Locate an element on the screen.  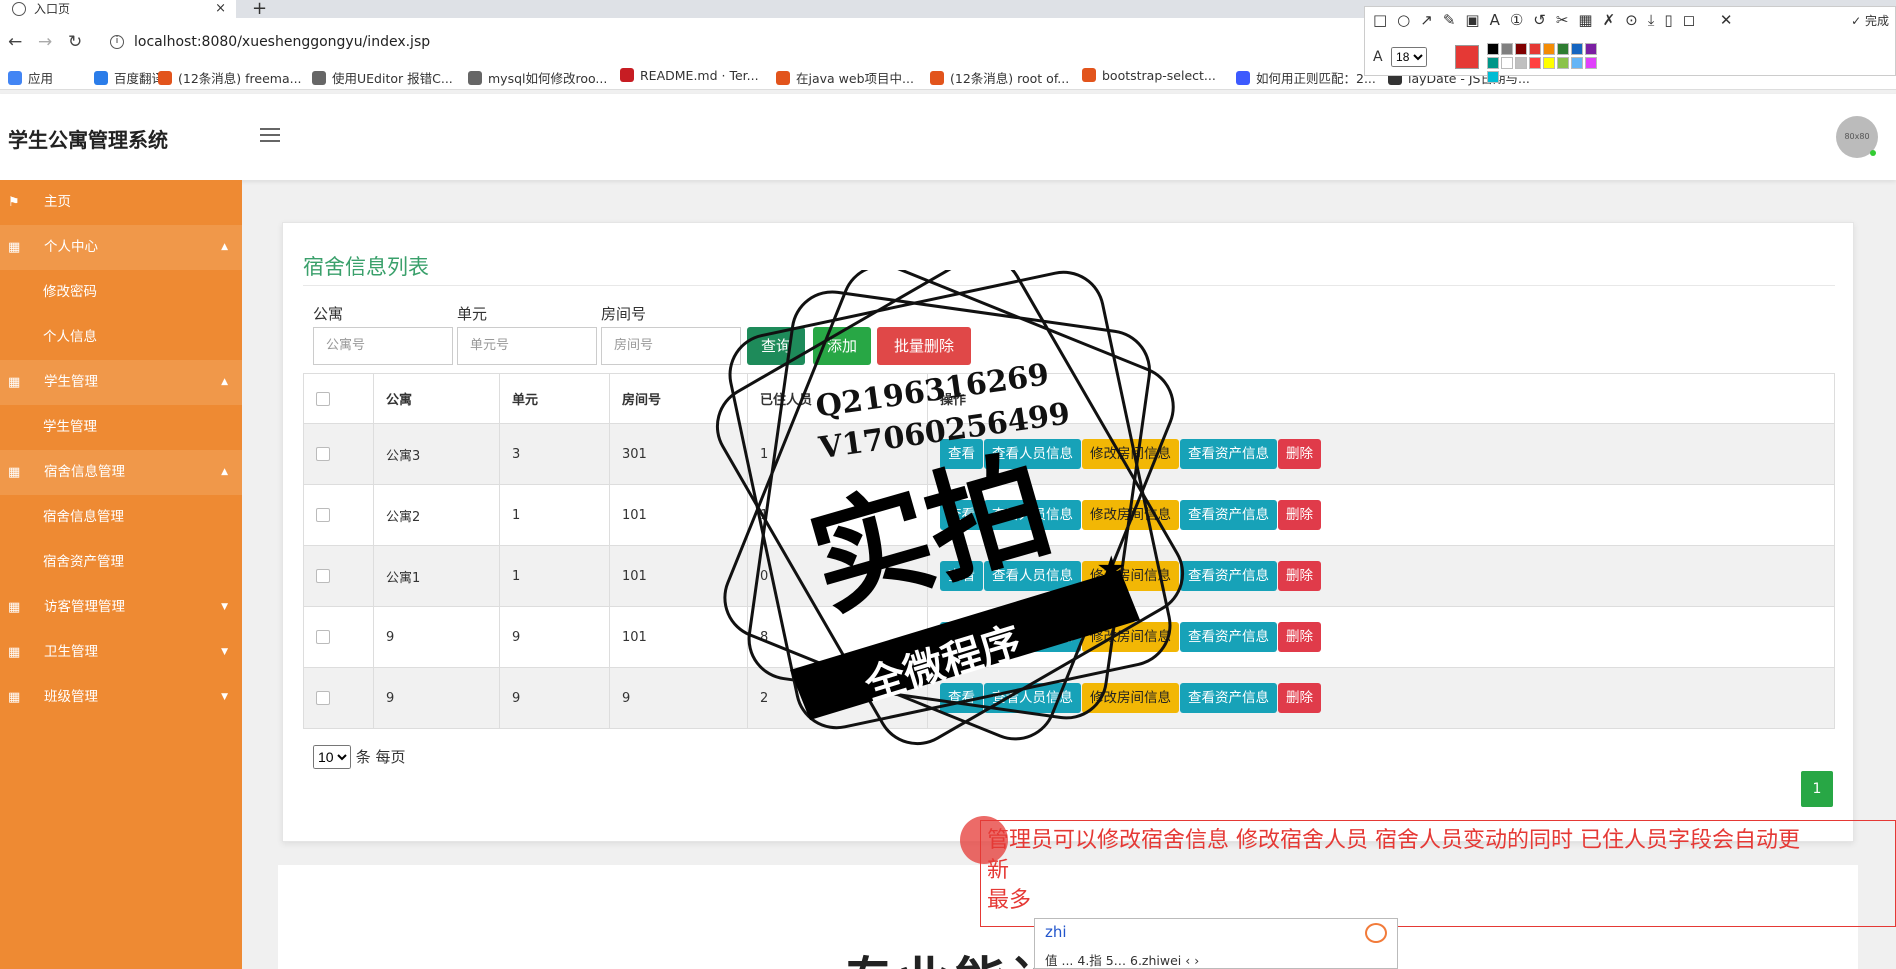
sidebar-item: ▦ 个人中心 ▲ is located at coordinates (121, 247).